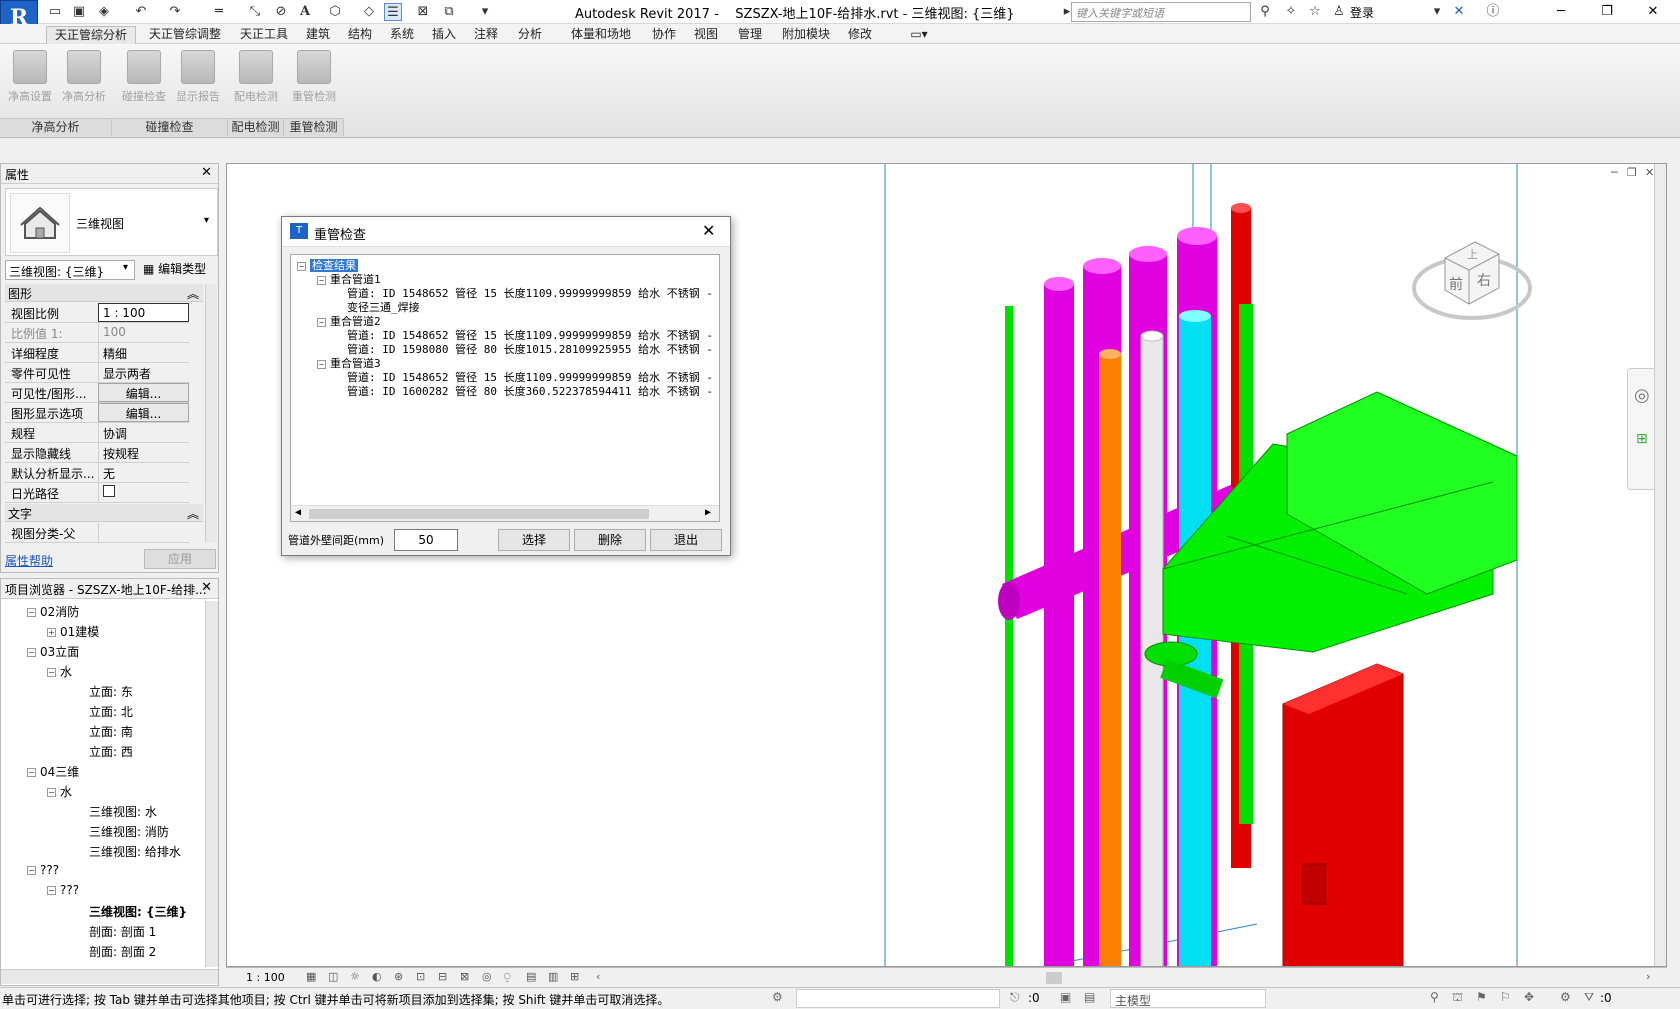  What do you see at coordinates (1434, 997) in the screenshot?
I see `select-links-icon: ⚲` at bounding box center [1434, 997].